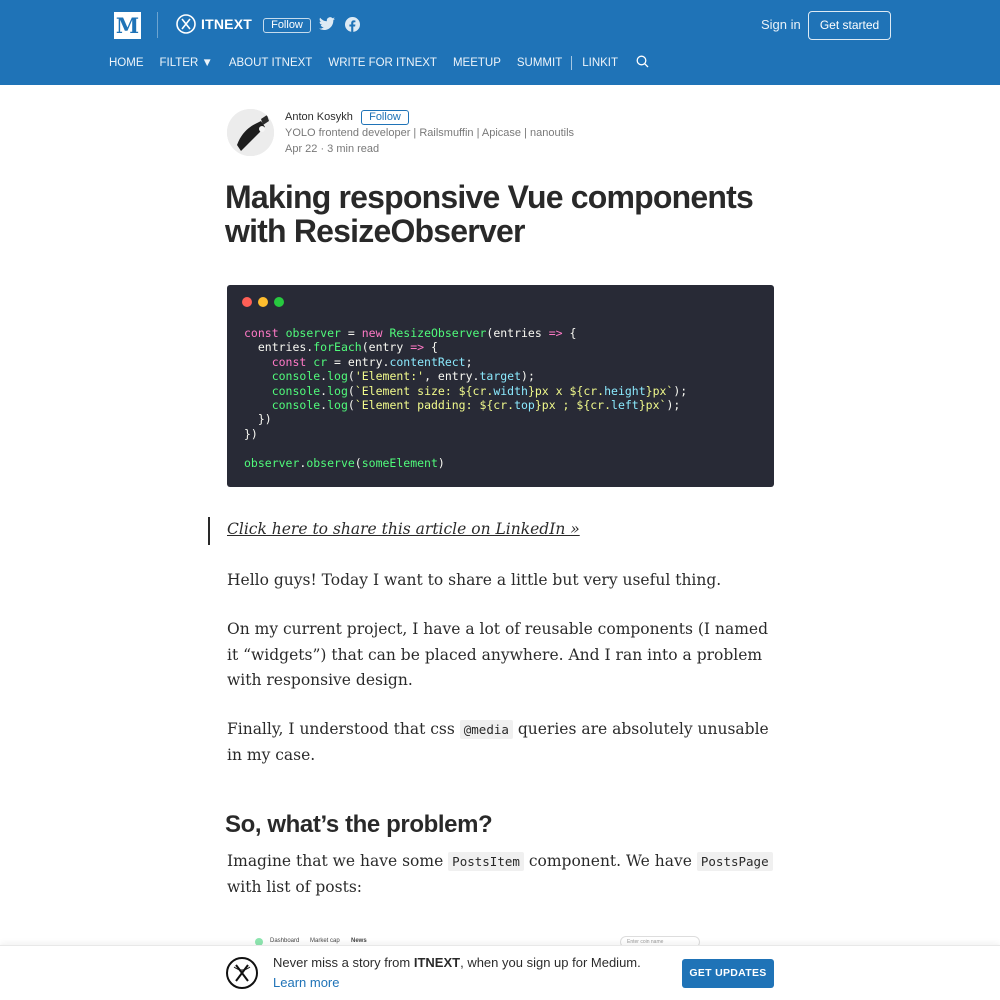 This screenshot has height=1000, width=1000. What do you see at coordinates (287, 25) in the screenshot?
I see `follow-publication-button: Follow` at bounding box center [287, 25].